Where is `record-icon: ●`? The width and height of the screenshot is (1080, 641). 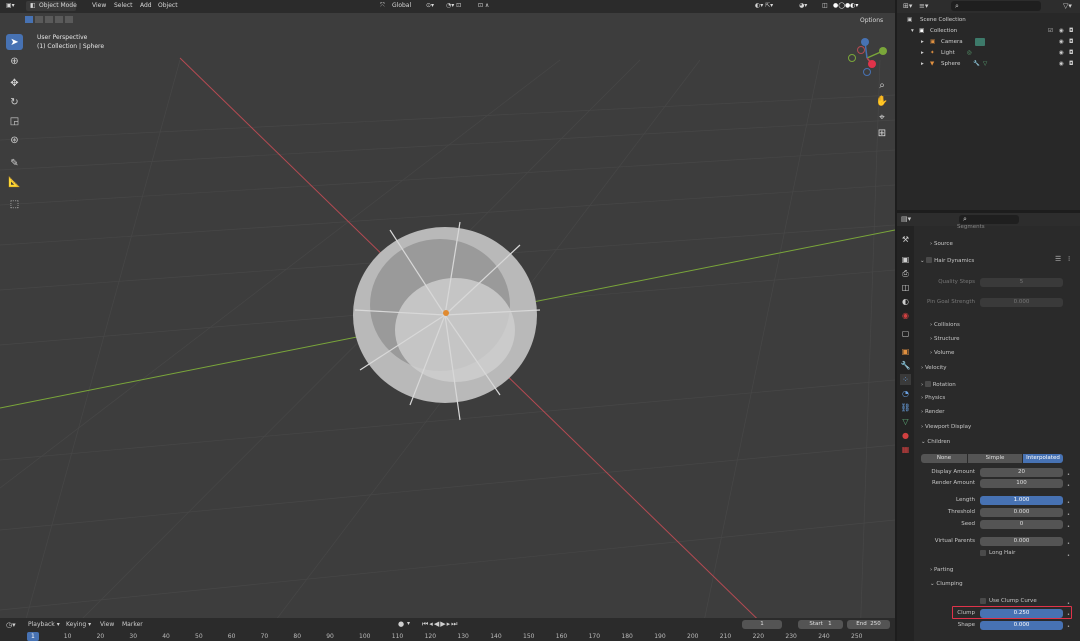
record-icon: ● is located at coordinates (401, 624).